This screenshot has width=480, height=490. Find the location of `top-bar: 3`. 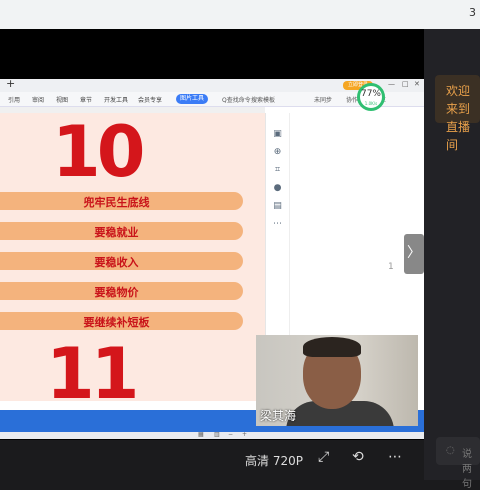

top-bar: 3 is located at coordinates (240, 14).